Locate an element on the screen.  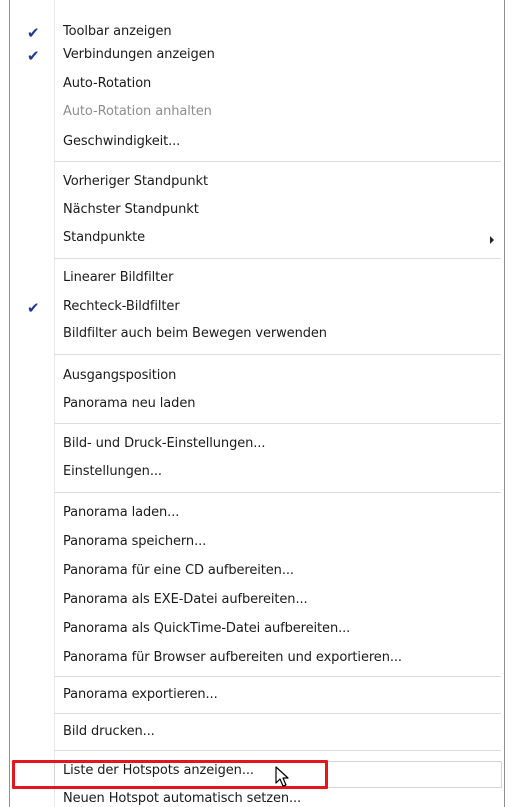
menu-item-vorheriger-standpunkt: Vorheriger Standpunkt is located at coordinates (257, 184).